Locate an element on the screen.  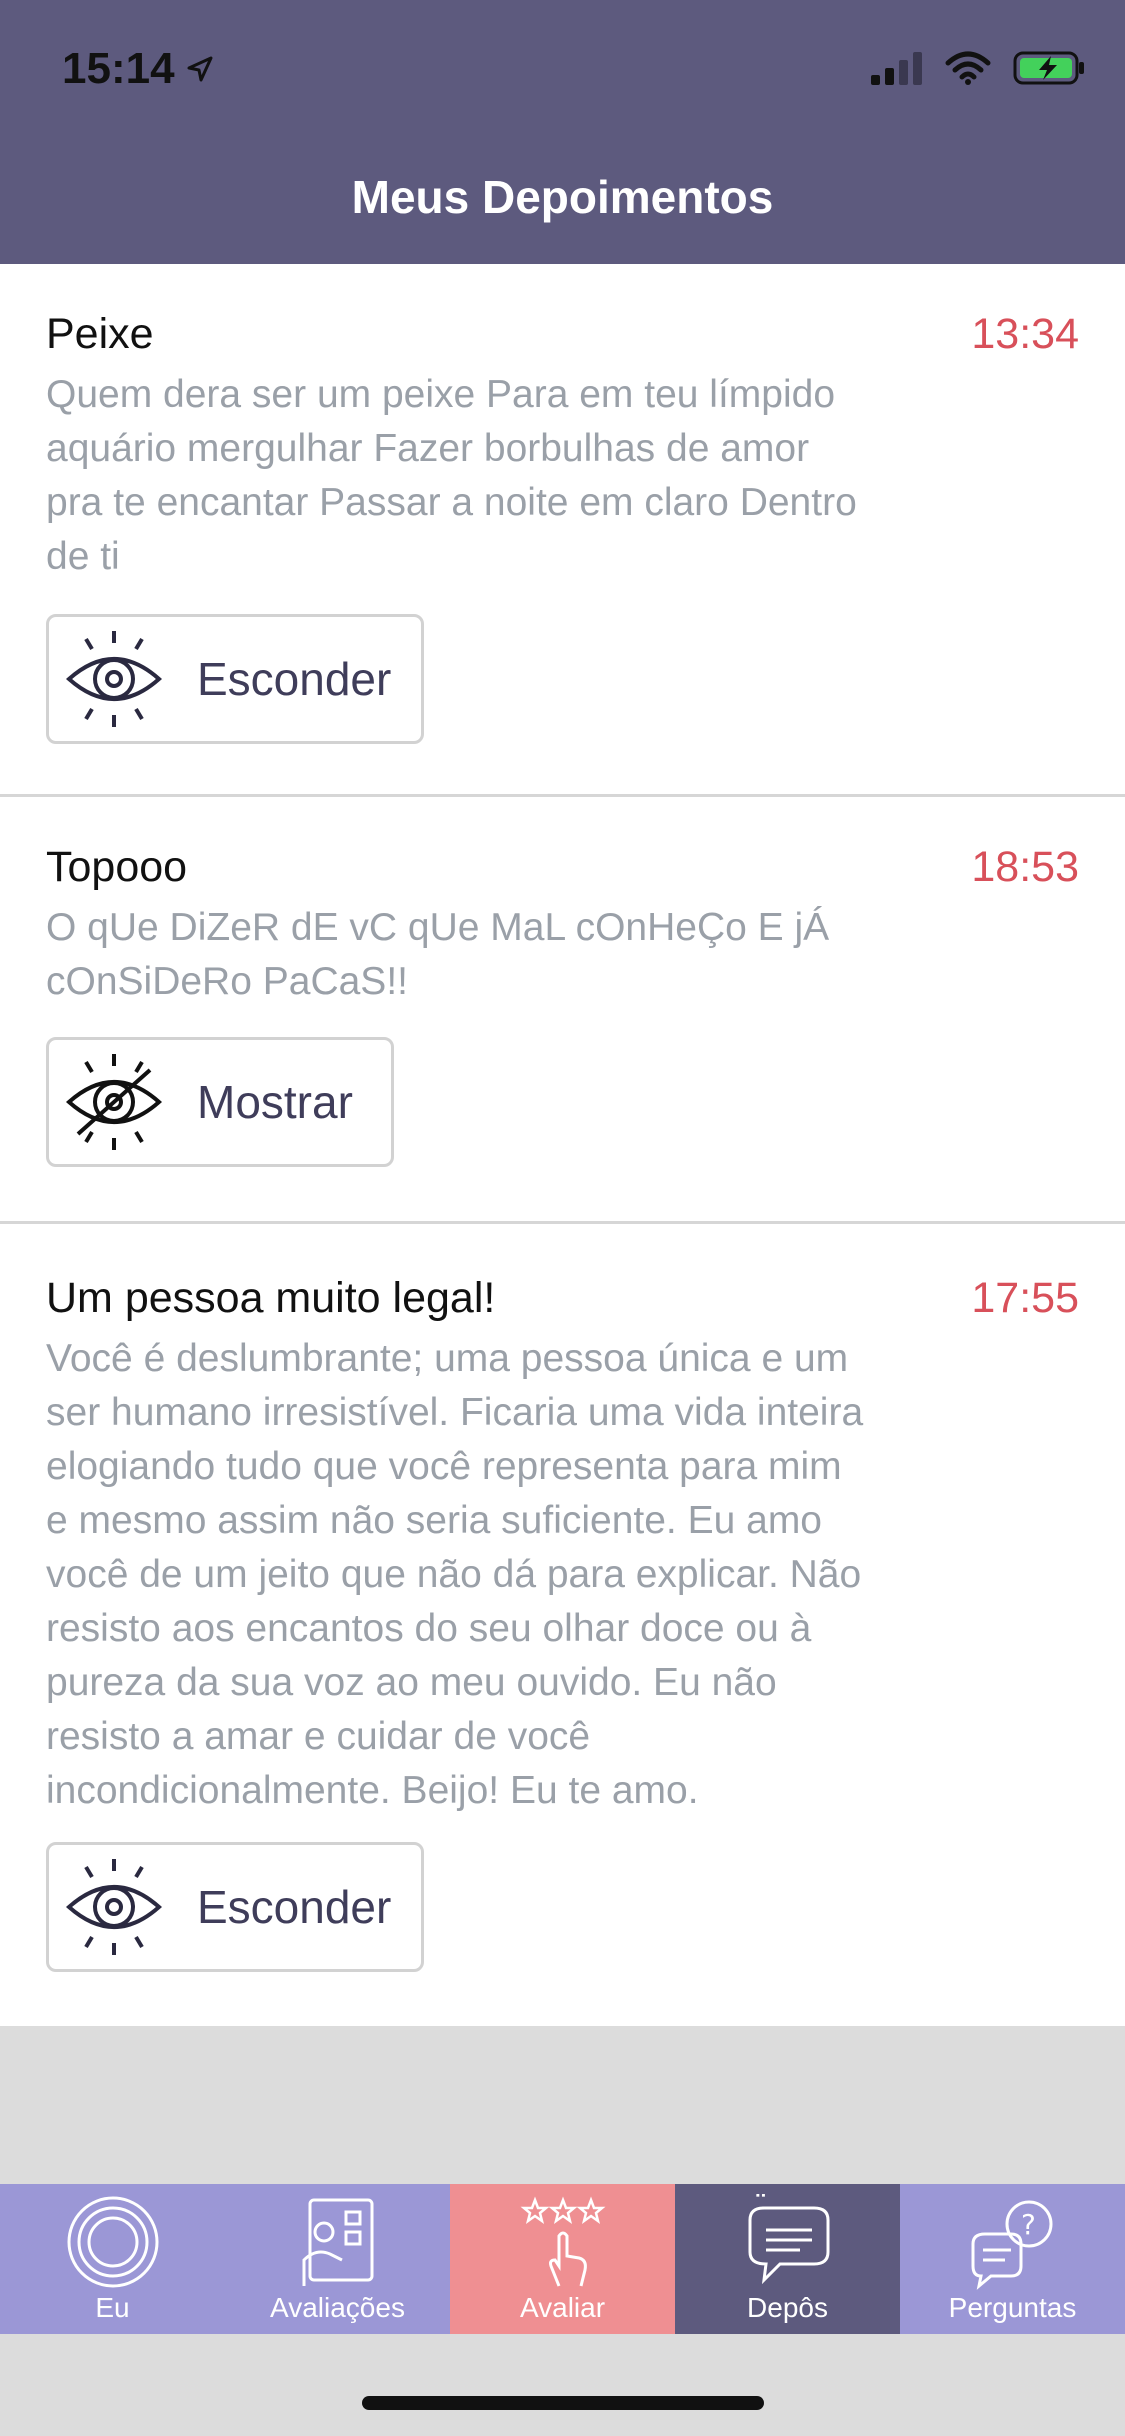
text-line: cOnSiDeRo PaCaS!! is located at coordinates (227, 981).